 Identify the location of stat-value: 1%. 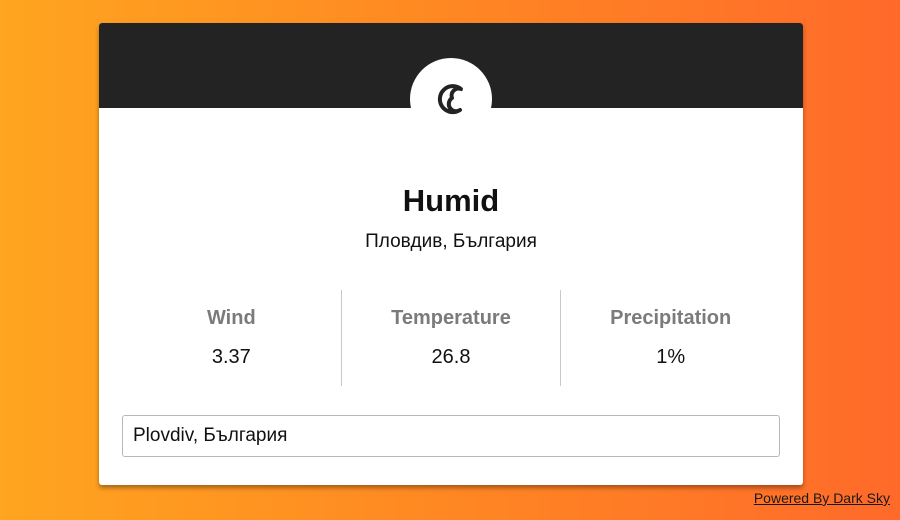
(671, 357).